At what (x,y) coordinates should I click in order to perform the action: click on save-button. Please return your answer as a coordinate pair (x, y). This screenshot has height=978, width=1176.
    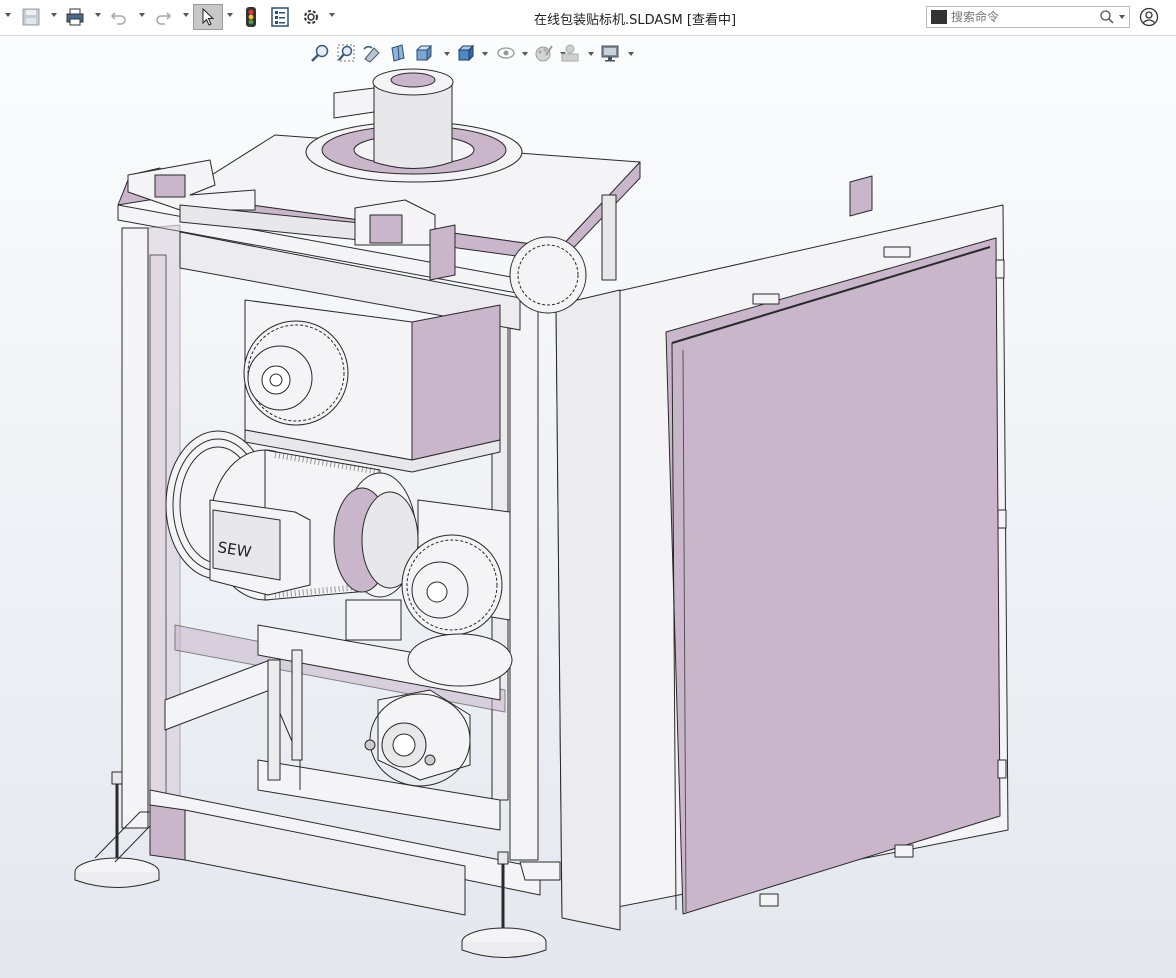
    Looking at the image, I should click on (31, 17).